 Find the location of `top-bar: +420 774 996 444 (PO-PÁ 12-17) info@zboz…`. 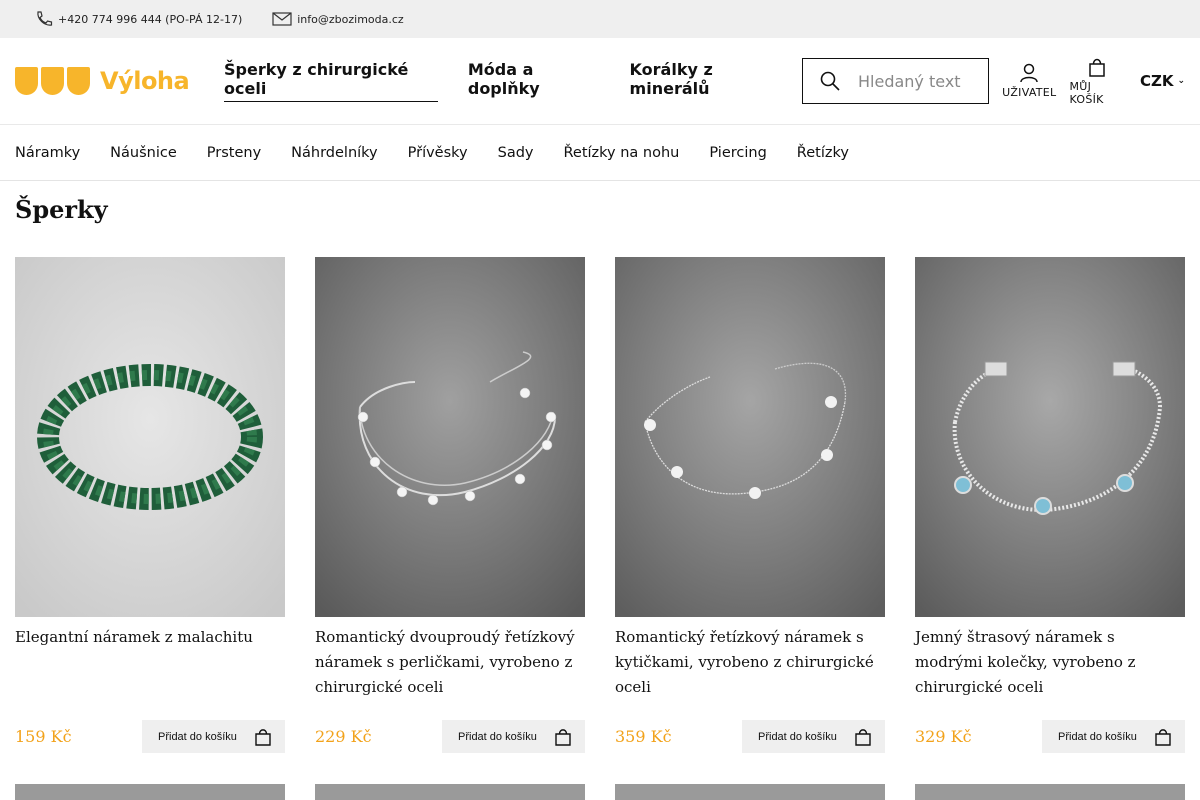

top-bar: +420 774 996 444 (PO-PÁ 12-17) info@zboz… is located at coordinates (600, 19).